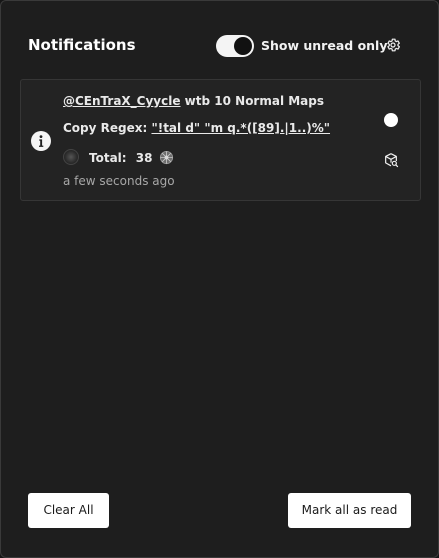 The image size is (439, 558). Describe the element at coordinates (349, 510) in the screenshot. I see `mark-all-read-button: Mark all as read` at that location.